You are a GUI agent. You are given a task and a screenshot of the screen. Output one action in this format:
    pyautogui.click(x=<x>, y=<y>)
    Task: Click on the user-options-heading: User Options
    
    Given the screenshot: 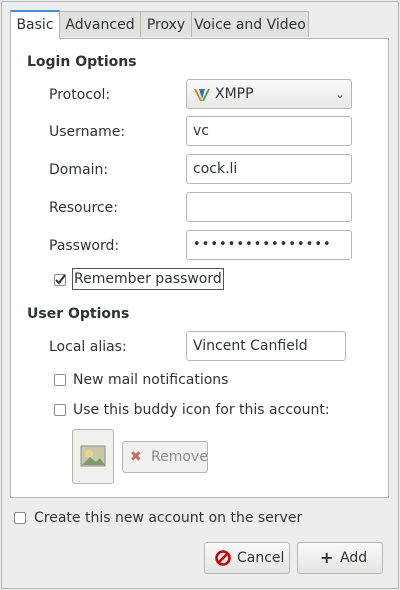 What is the action you would take?
    pyautogui.click(x=78, y=314)
    